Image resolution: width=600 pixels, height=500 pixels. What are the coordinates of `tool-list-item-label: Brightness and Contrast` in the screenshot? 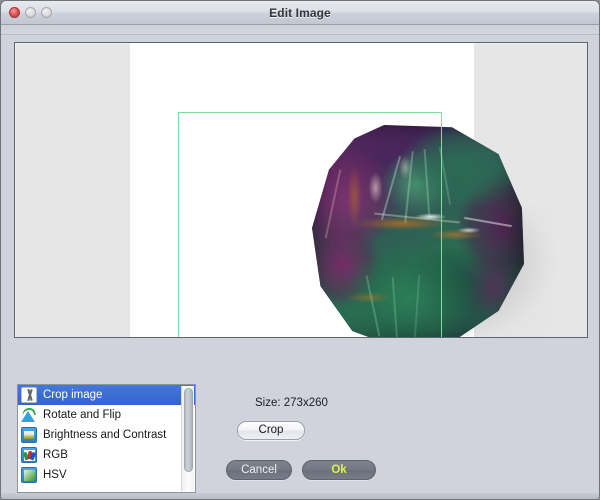 It's located at (105, 435).